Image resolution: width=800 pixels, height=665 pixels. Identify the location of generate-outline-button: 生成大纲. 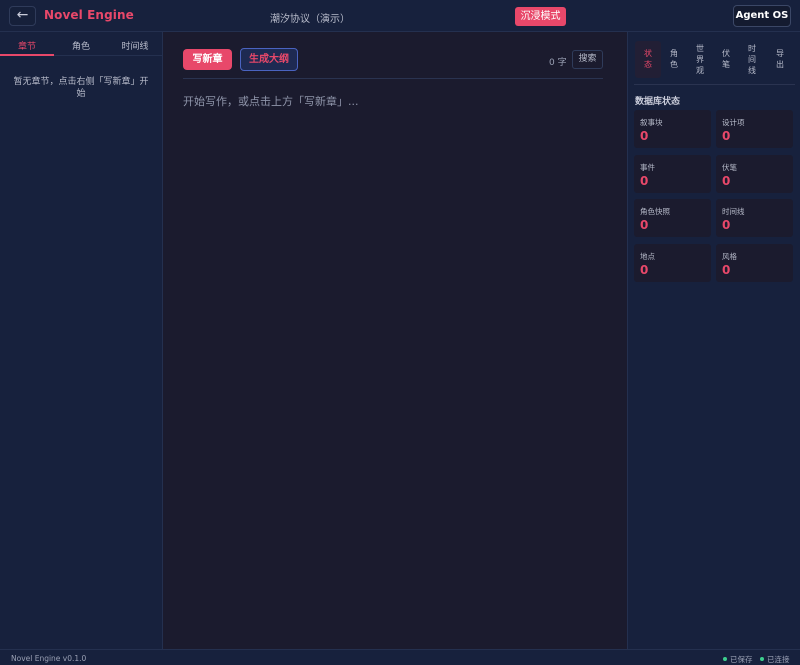
(269, 59).